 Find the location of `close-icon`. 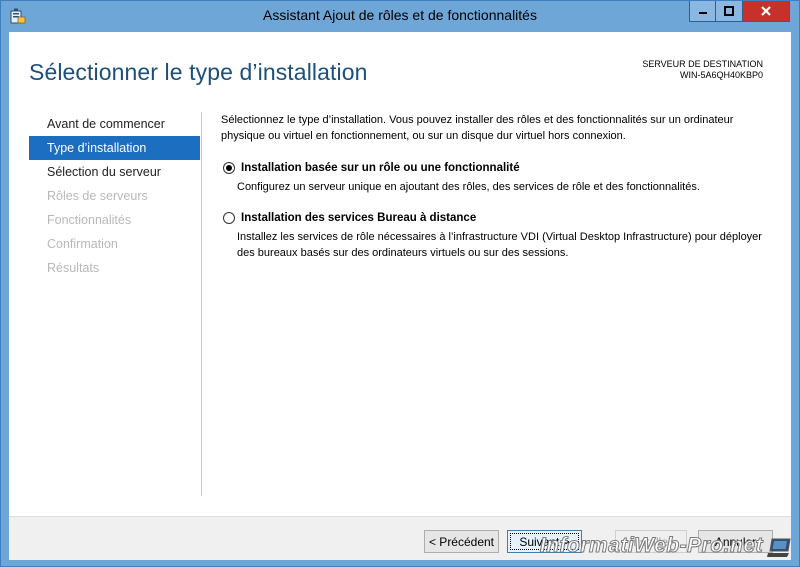

close-icon is located at coordinates (766, 11).